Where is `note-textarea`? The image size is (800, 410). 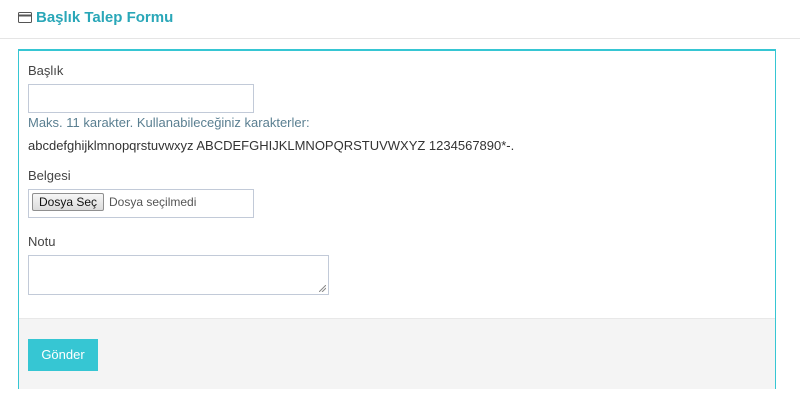 note-textarea is located at coordinates (178, 275).